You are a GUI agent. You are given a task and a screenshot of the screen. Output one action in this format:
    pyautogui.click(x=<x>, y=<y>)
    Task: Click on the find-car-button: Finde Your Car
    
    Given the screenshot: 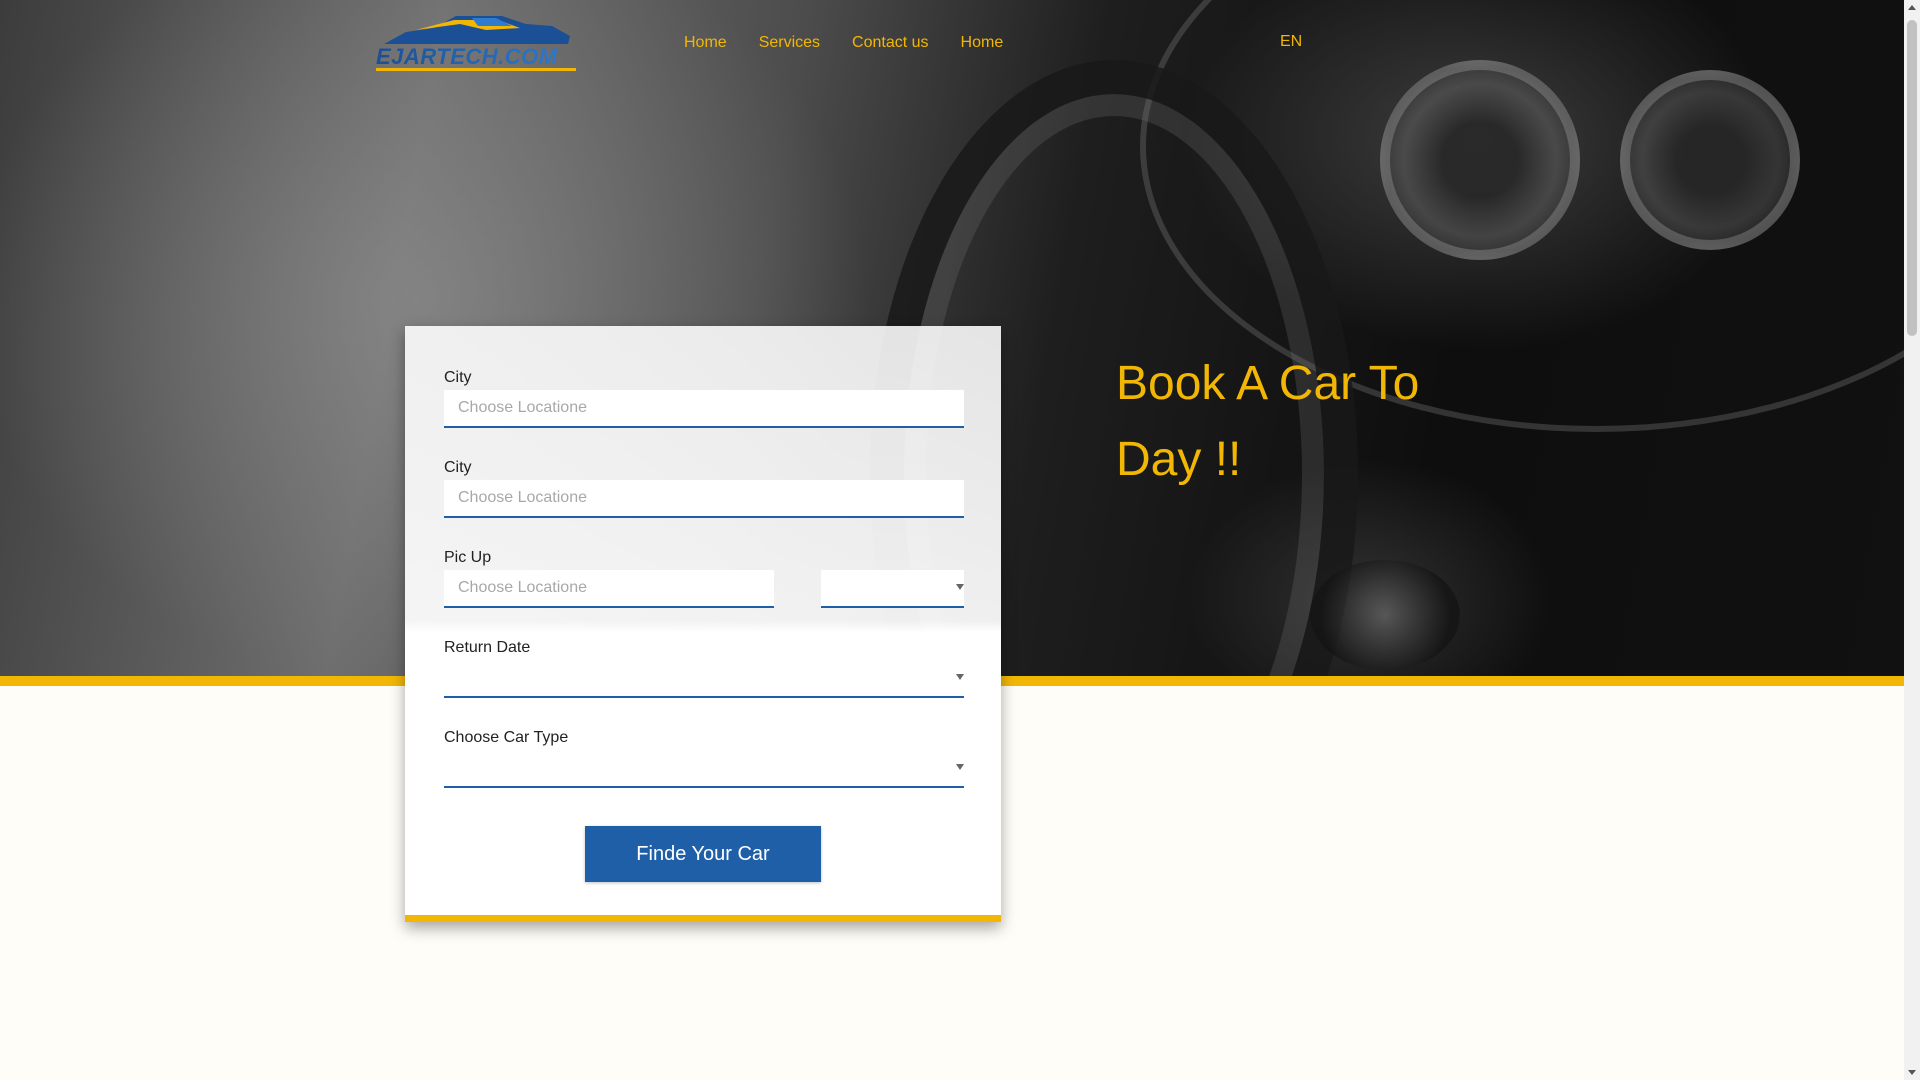 What is the action you would take?
    pyautogui.click(x=703, y=854)
    